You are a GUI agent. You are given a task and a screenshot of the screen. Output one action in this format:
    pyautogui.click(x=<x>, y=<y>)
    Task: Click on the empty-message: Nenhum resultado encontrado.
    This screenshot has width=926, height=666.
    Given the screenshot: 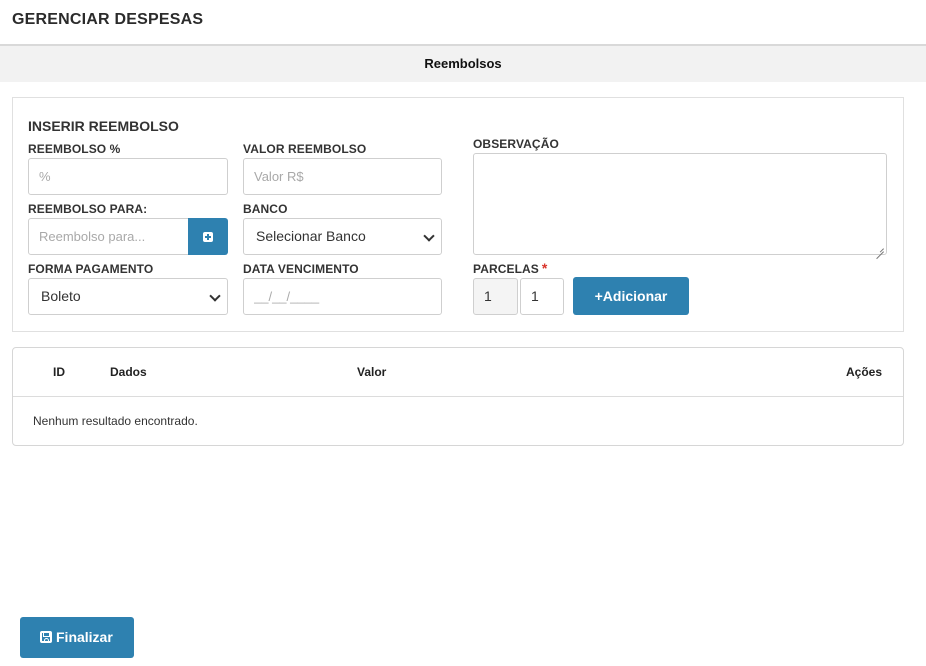 What is the action you would take?
    pyautogui.click(x=115, y=421)
    